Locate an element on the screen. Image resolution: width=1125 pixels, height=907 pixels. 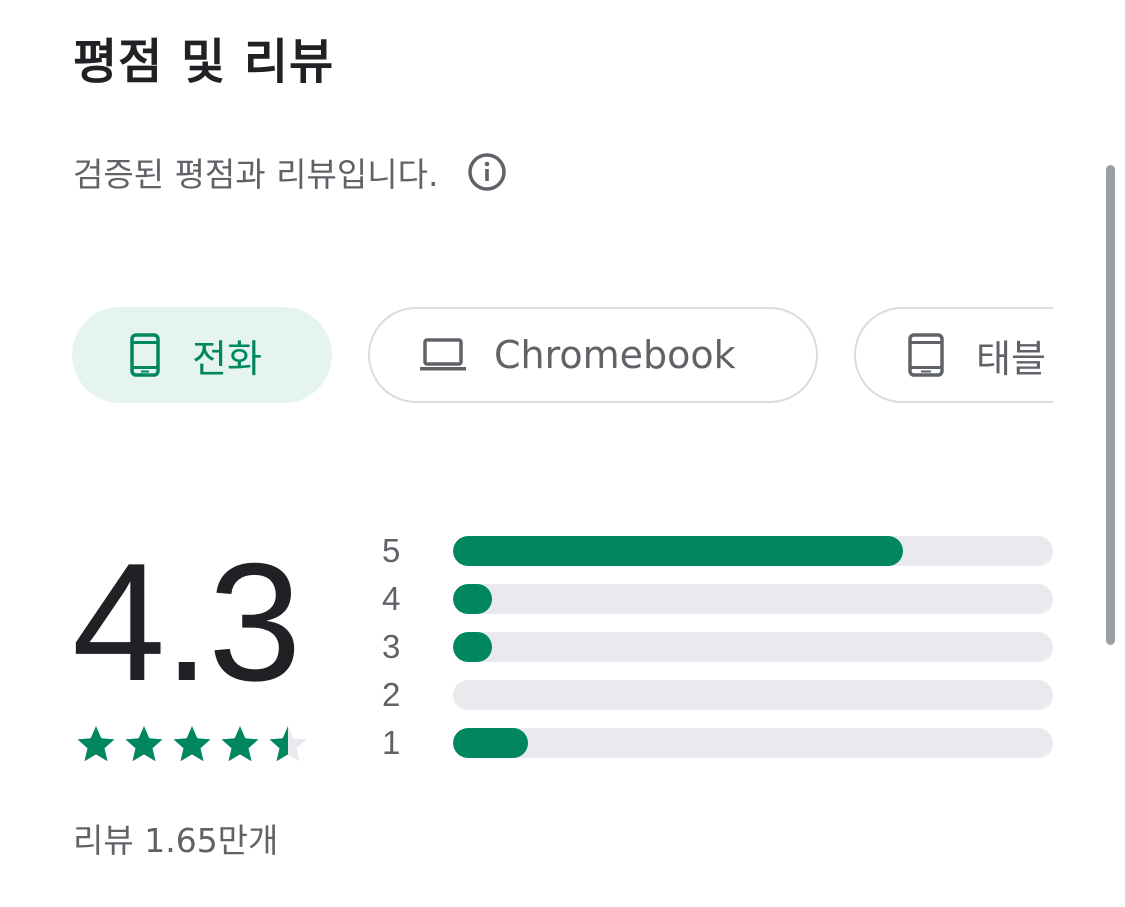
rating-bar-label: 3 is located at coordinates (391, 646).